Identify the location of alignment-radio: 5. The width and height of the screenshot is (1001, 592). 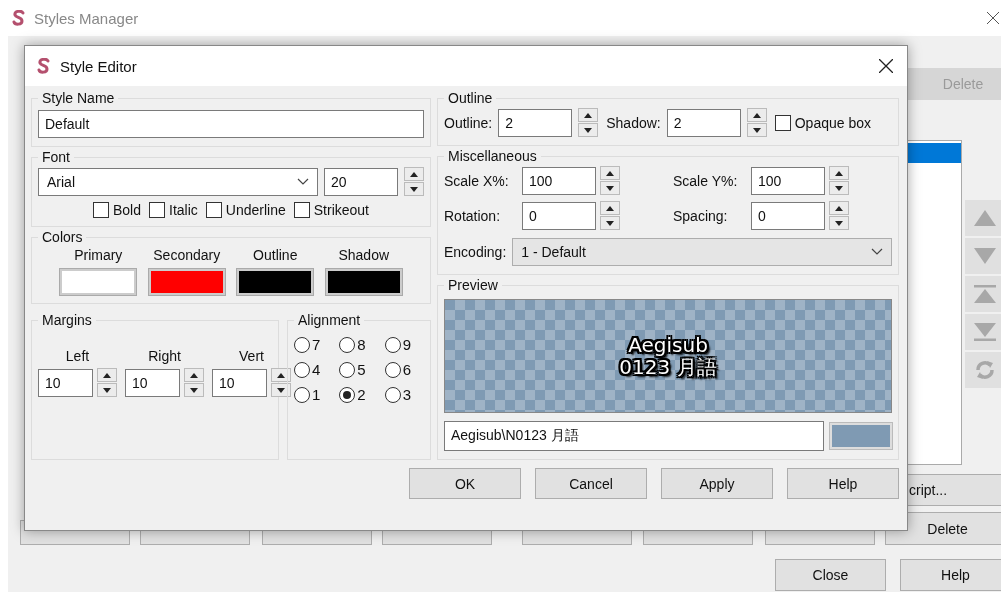
(359, 369).